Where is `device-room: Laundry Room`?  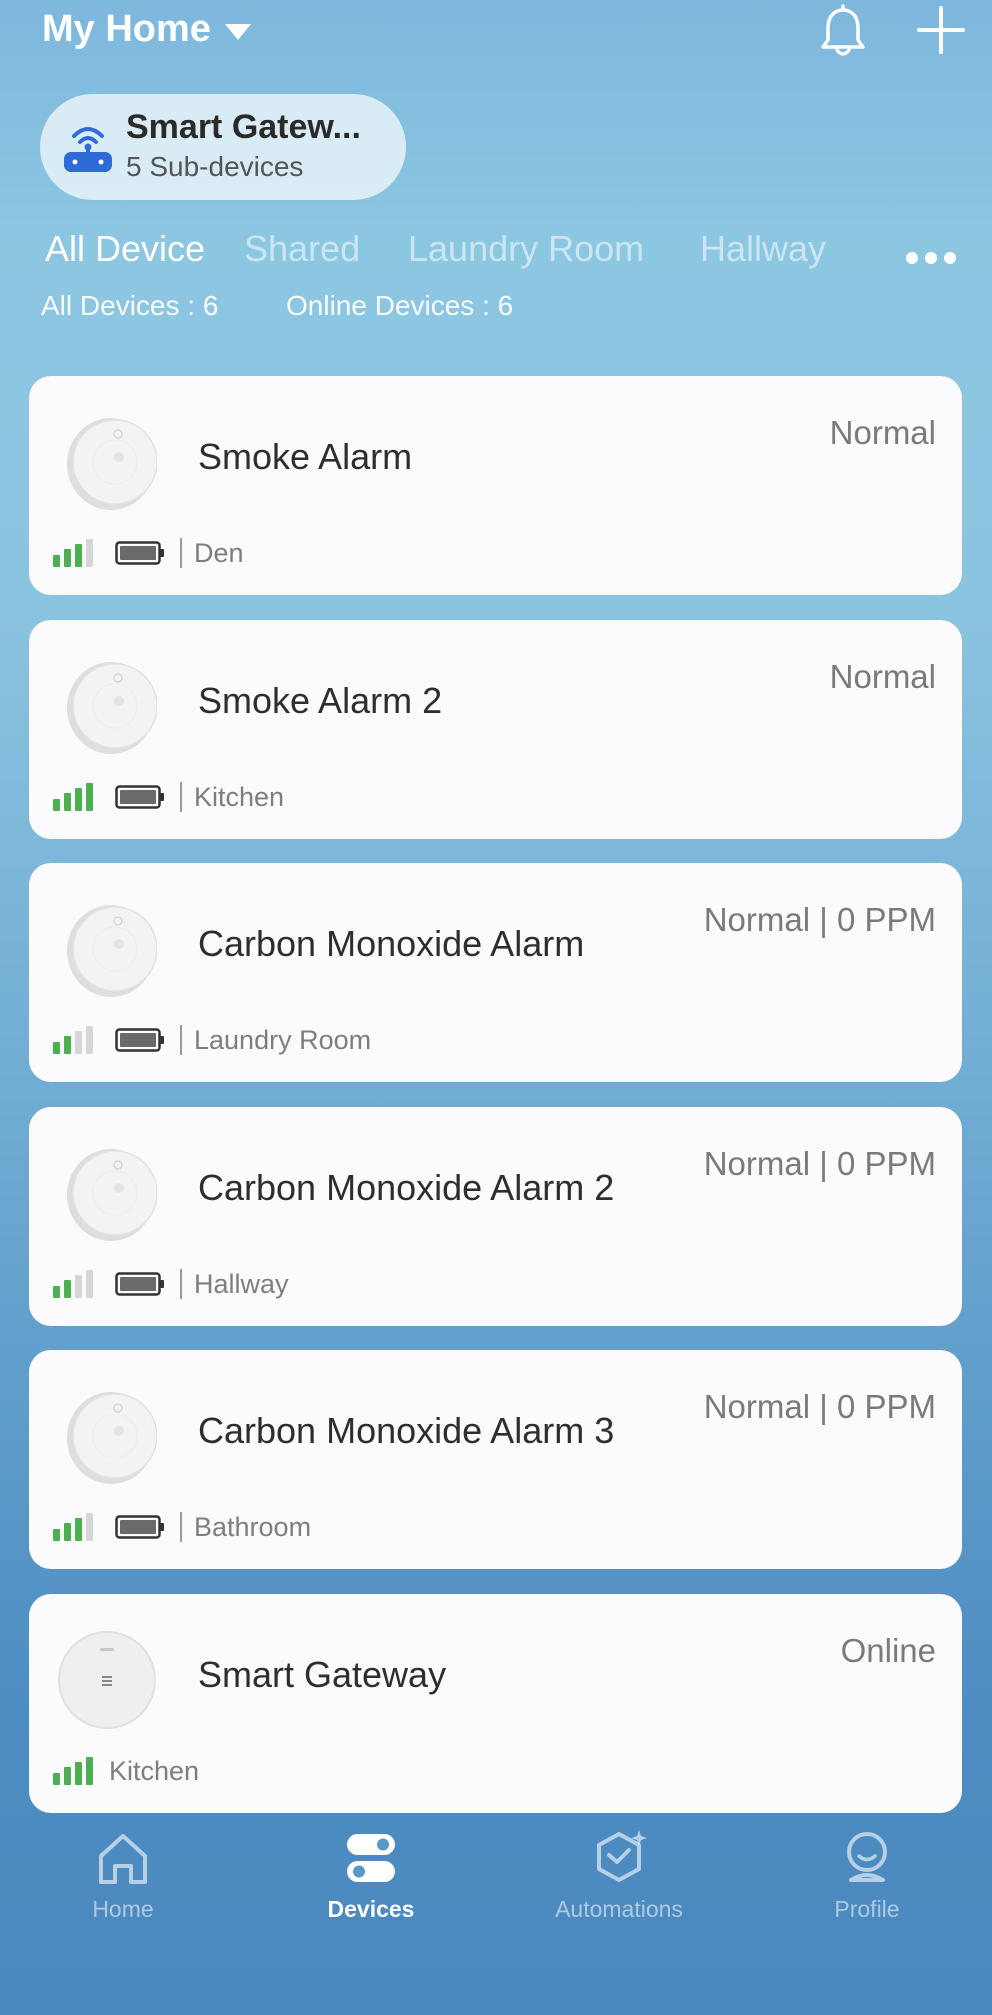 device-room: Laundry Room is located at coordinates (283, 1039).